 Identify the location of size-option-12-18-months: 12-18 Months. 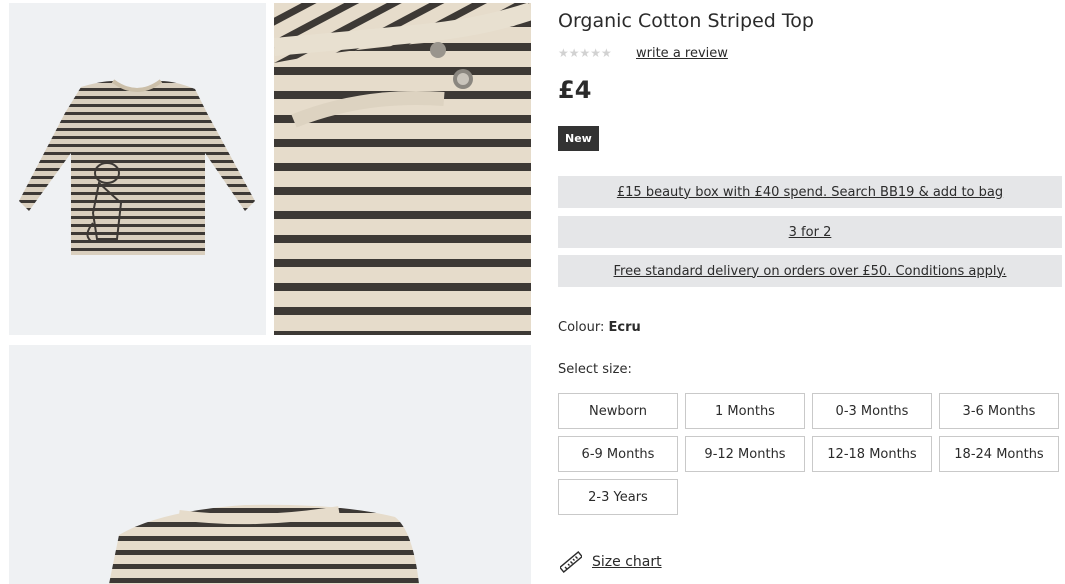
(872, 454).